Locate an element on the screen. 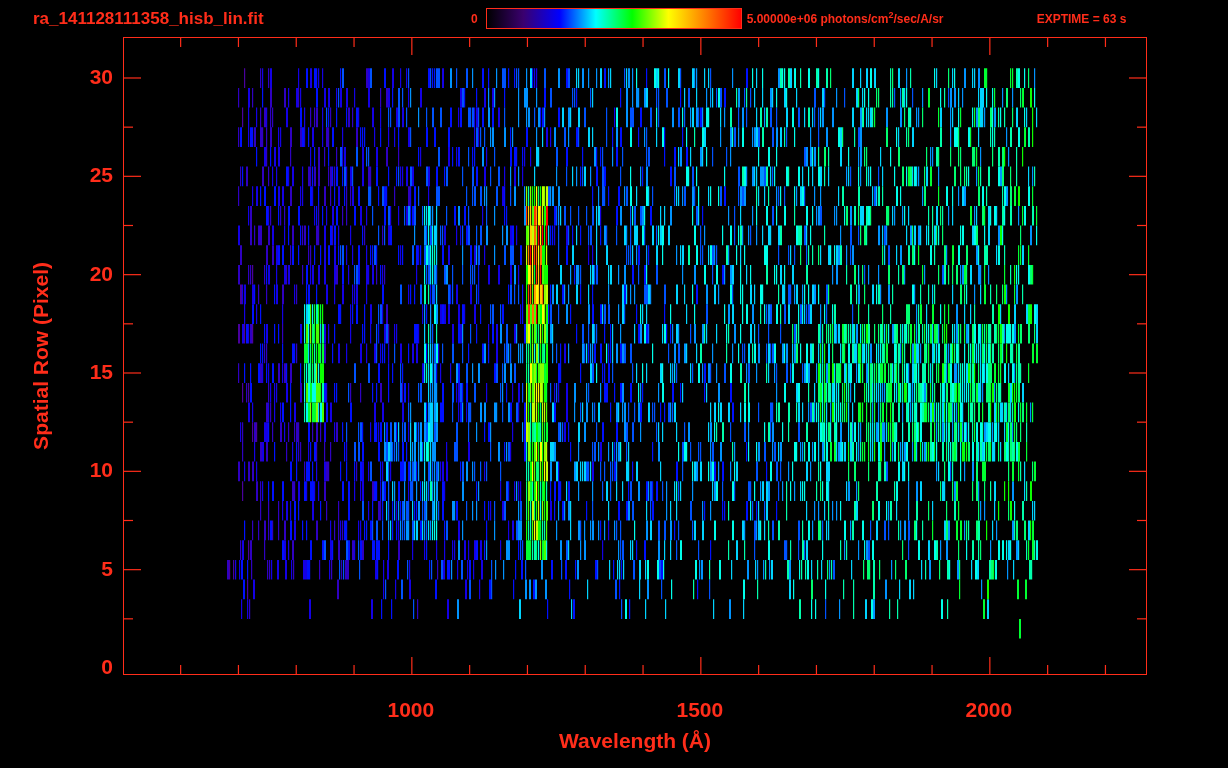 Image resolution: width=1228 pixels, height=768 pixels. colorbar-max-label: 5.00000e+06 photons/cm$^{2}$/sec/A/sr is located at coordinates (845, 18).